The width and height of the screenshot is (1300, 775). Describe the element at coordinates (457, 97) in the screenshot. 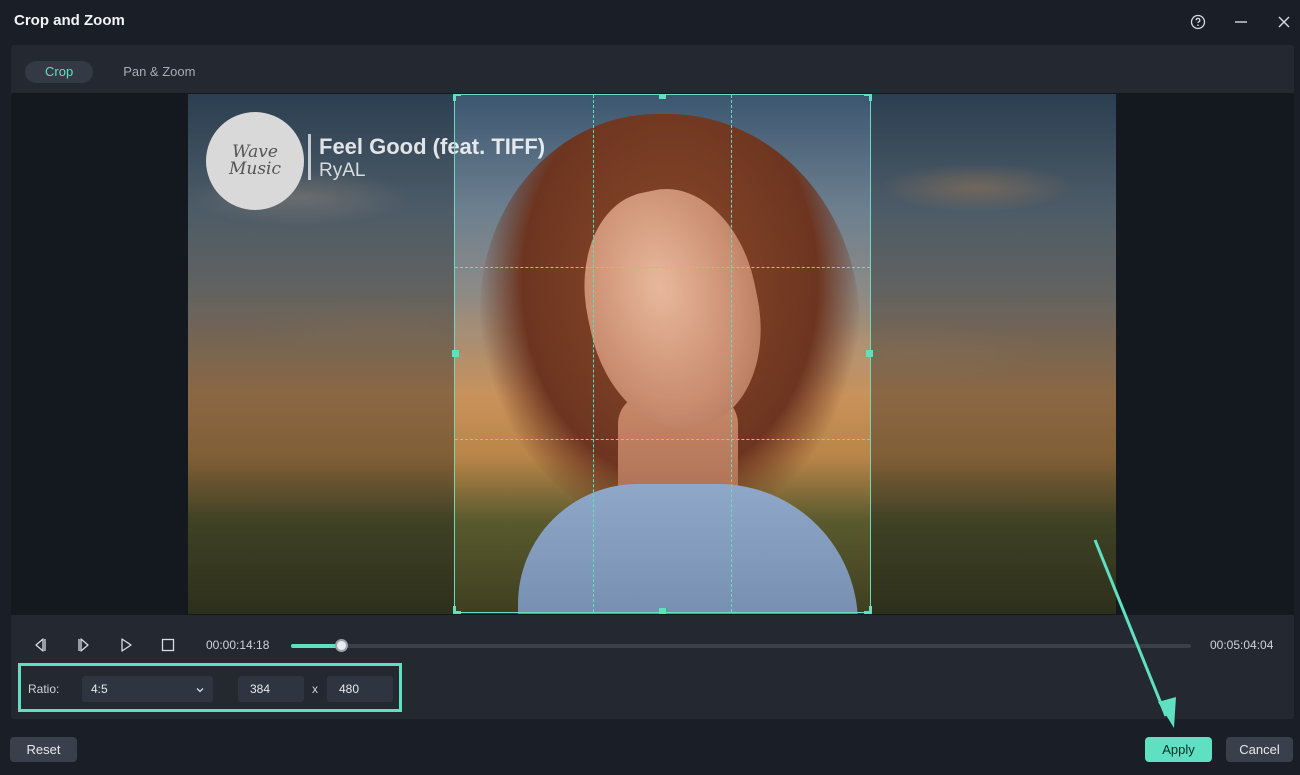

I see `crop-corner-top-left` at that location.